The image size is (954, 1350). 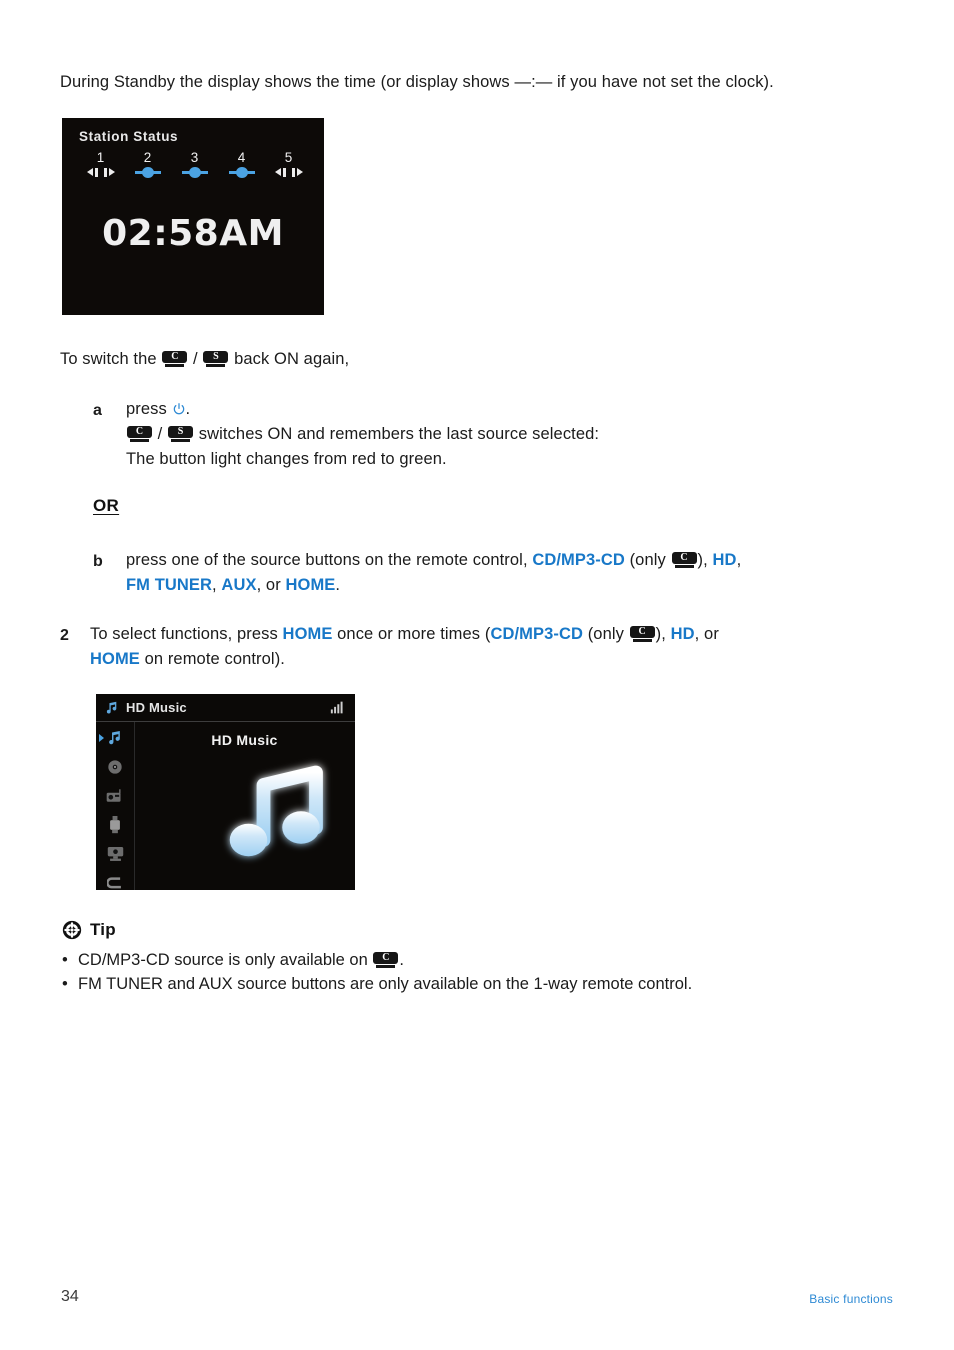 What do you see at coordinates (401, 960) in the screenshot?
I see `tip-item-1-text-post: .` at bounding box center [401, 960].